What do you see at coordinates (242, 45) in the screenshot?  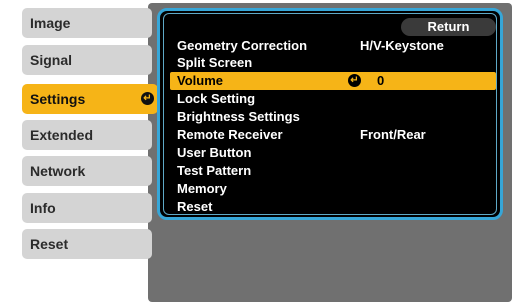 I see `menu-item-label: Geometry Correction` at bounding box center [242, 45].